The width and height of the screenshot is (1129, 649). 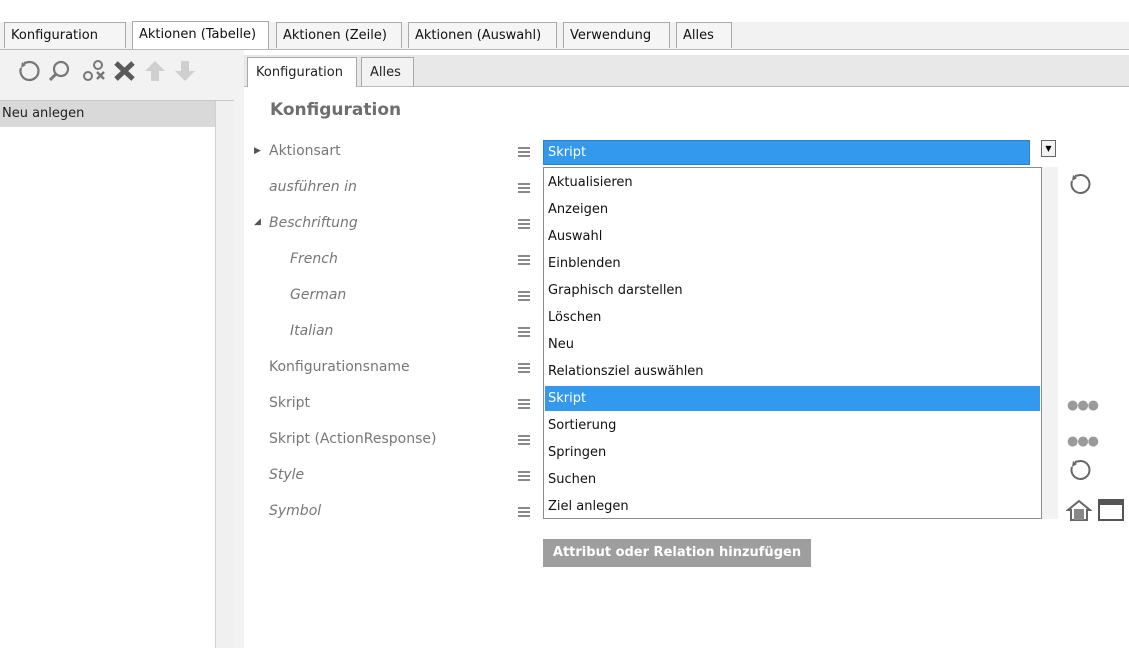 I want to click on dropdown-option: Suchen, so click(x=792, y=479).